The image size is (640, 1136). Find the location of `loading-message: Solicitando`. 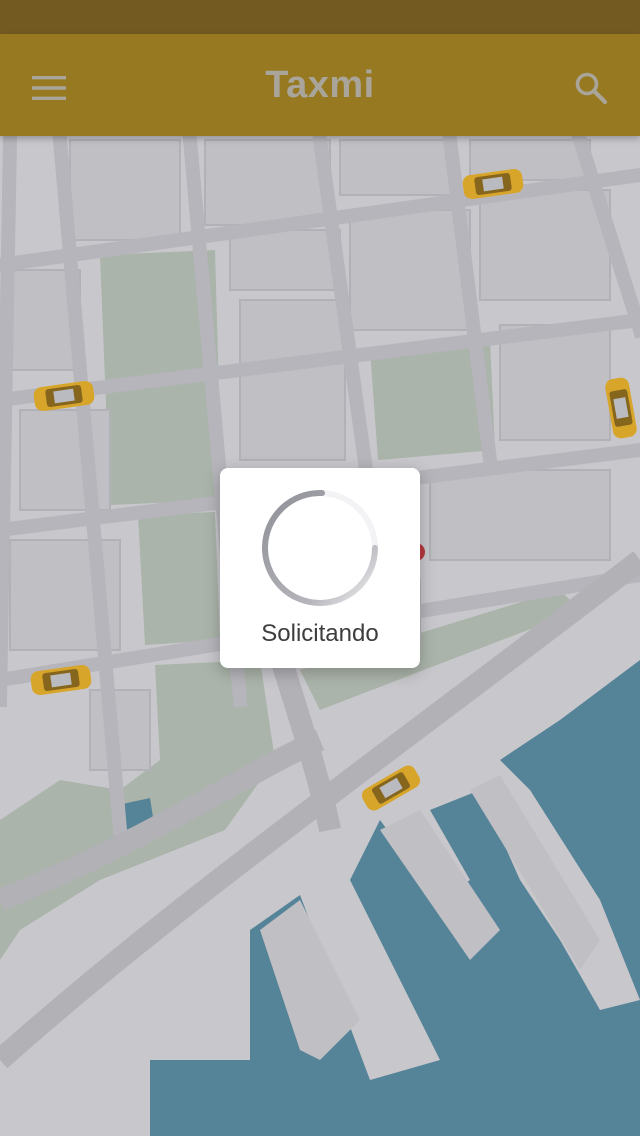

loading-message: Solicitando is located at coordinates (320, 633).